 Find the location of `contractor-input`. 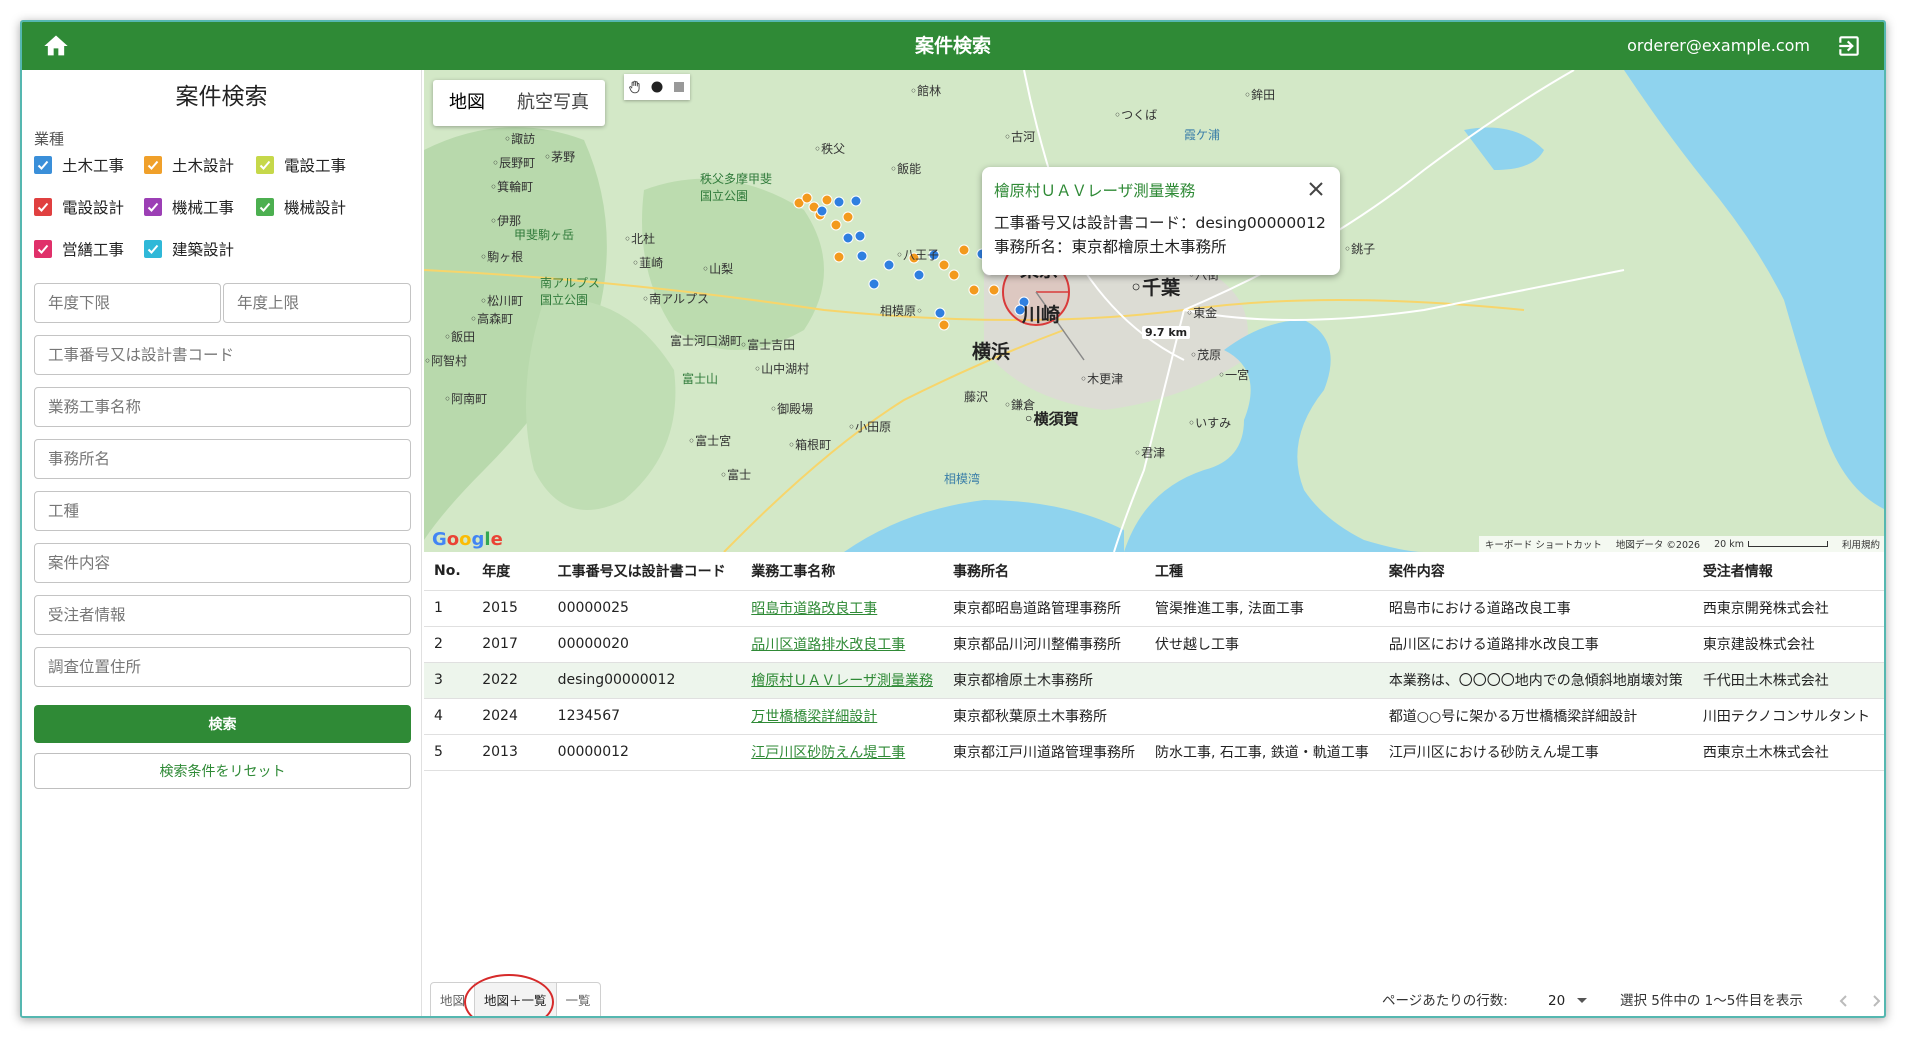

contractor-input is located at coordinates (222, 615).